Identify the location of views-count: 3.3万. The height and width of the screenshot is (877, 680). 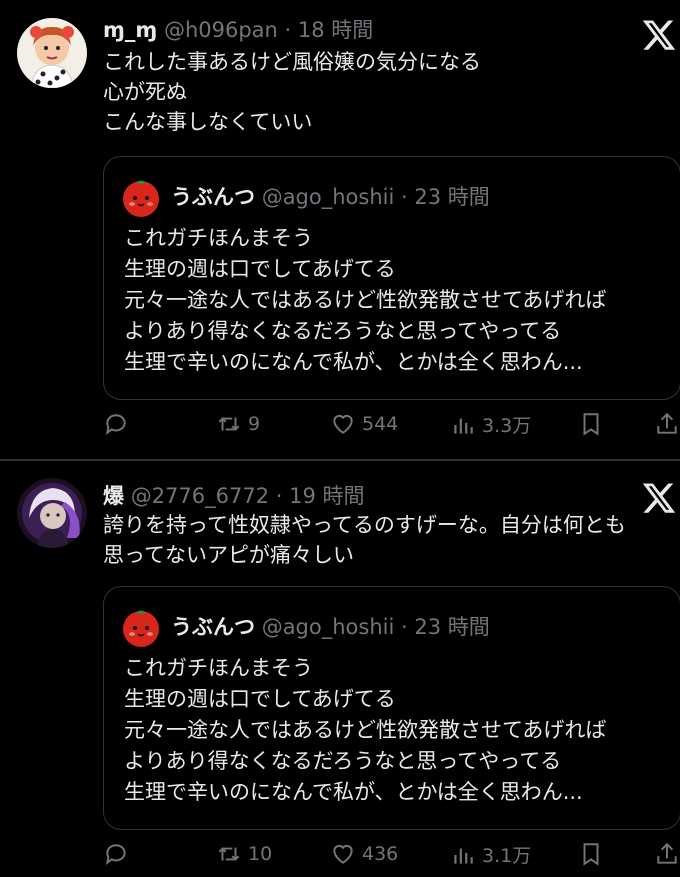
(507, 426).